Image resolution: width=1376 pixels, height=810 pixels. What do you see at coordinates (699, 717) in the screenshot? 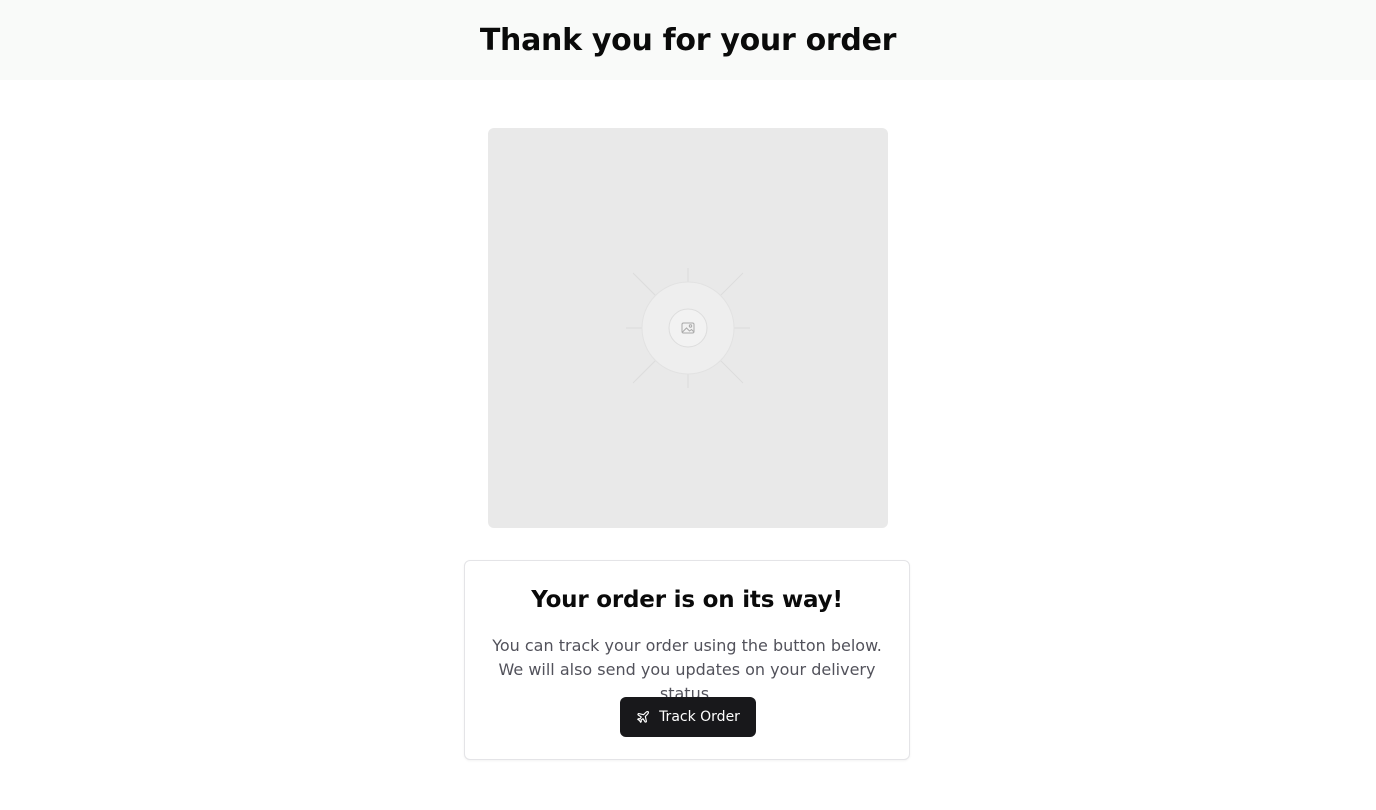
I see `track-order-label: Track Order` at bounding box center [699, 717].